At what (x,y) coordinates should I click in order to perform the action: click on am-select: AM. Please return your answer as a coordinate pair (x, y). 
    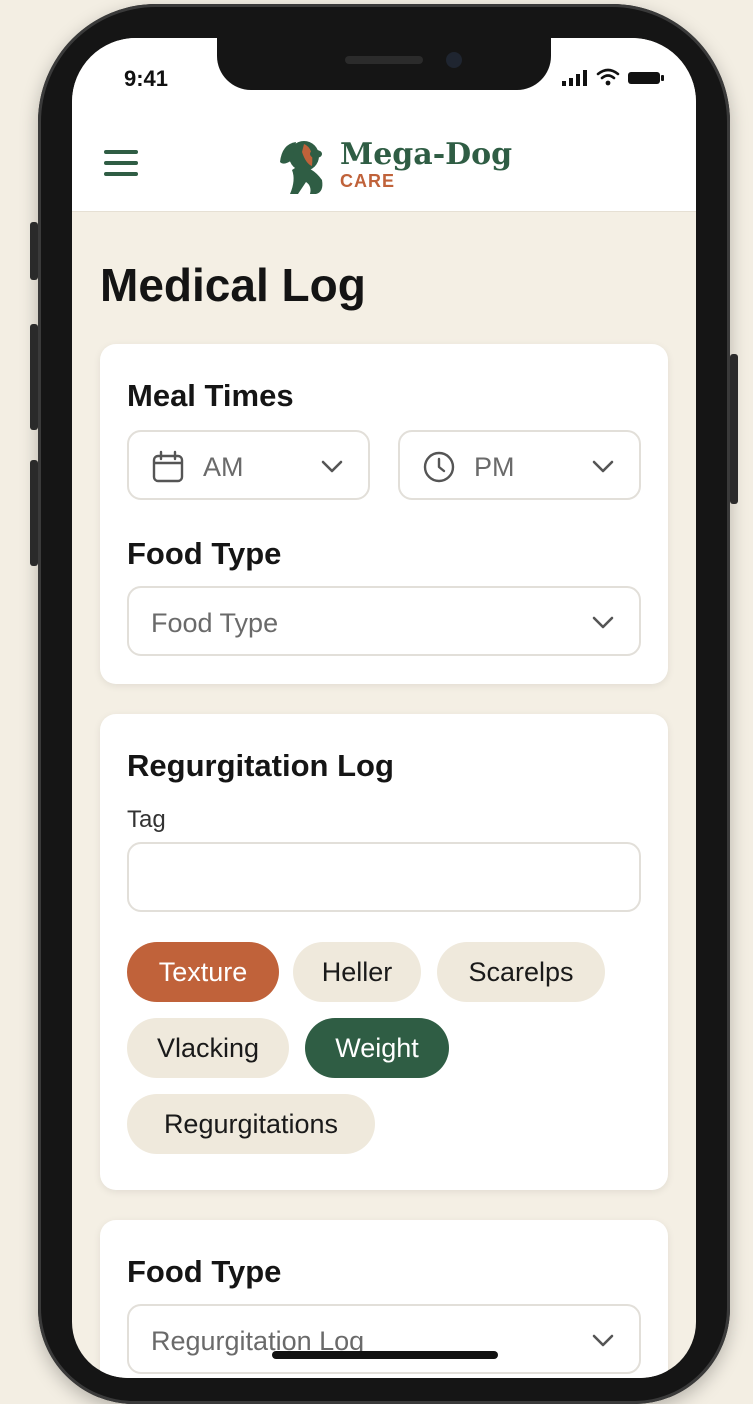
    Looking at the image, I should click on (248, 465).